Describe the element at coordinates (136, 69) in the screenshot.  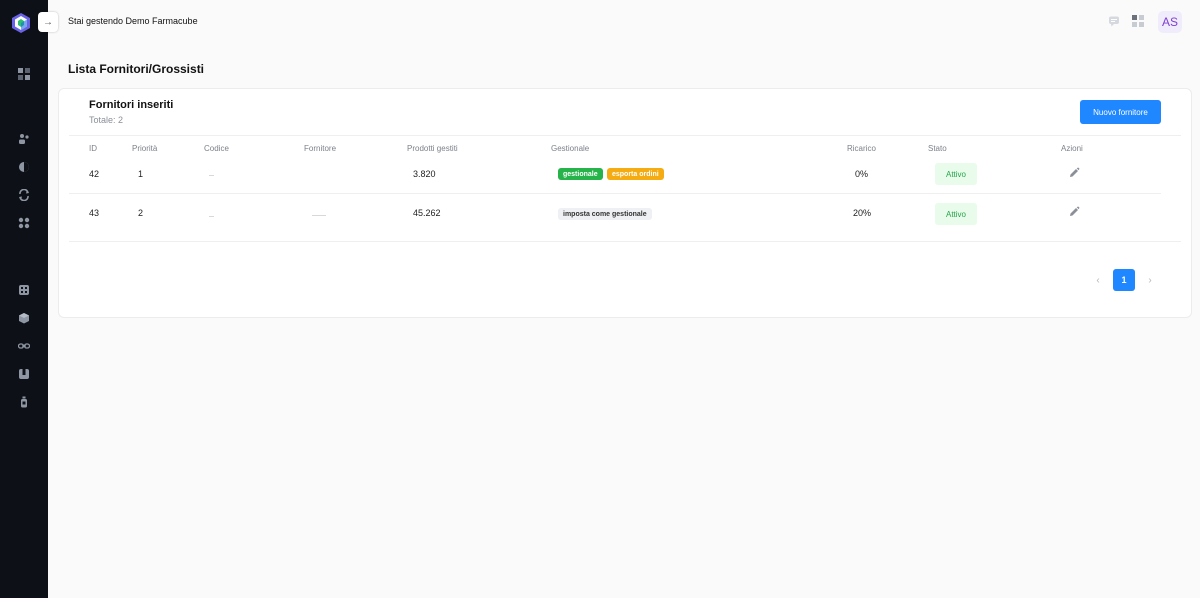
I see `page-title: Lista Fornitori/Grossisti` at that location.